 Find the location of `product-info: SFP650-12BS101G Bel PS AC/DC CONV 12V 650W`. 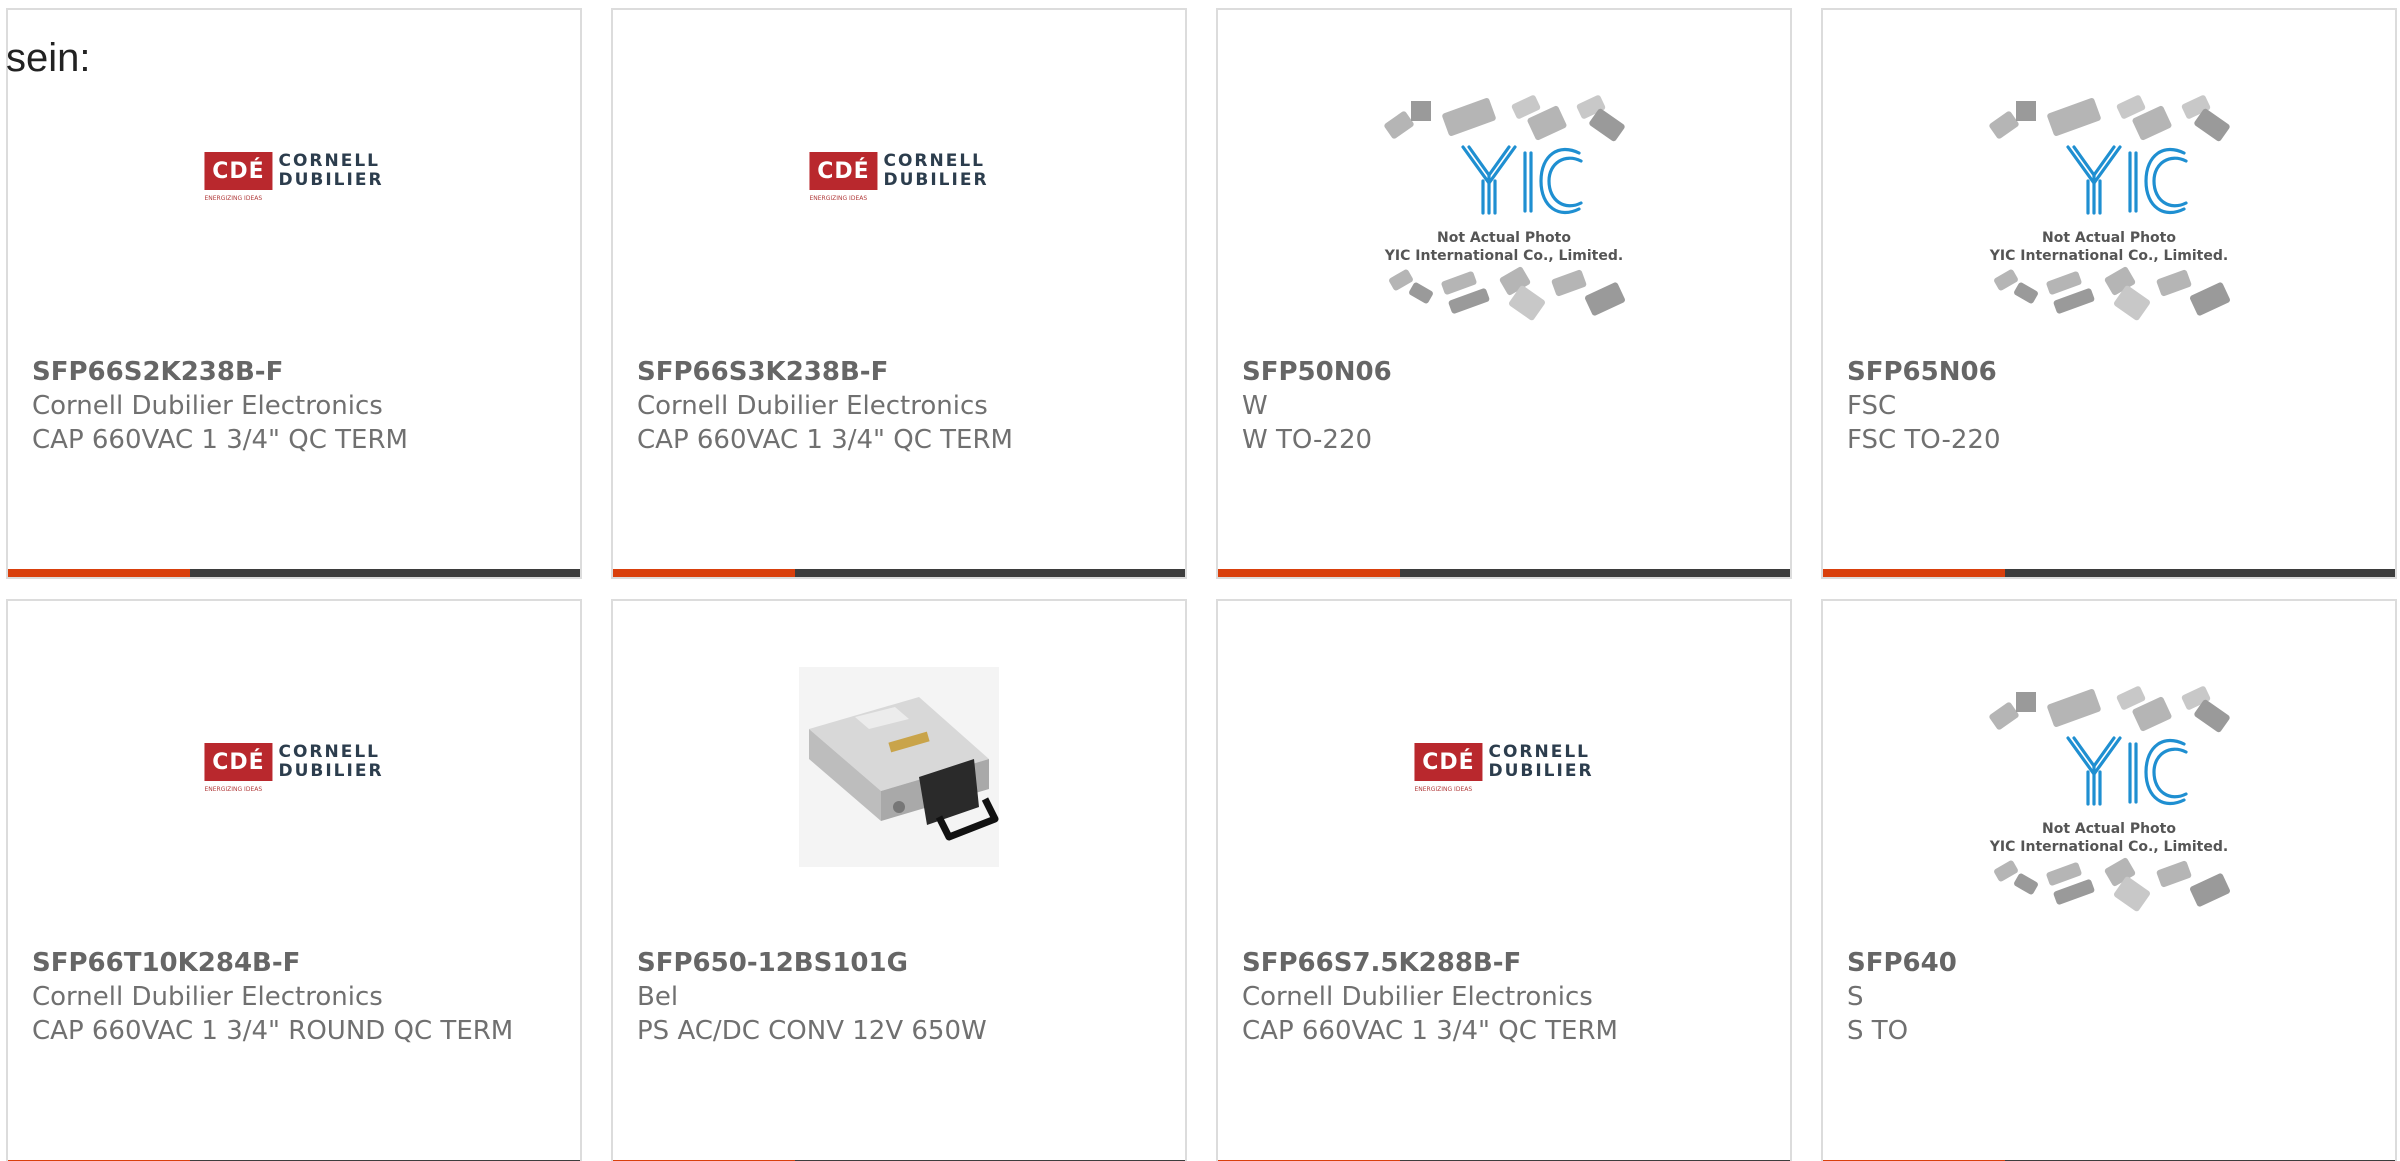

product-info: SFP650-12BS101G Bel PS AC/DC CONV 12V 650W is located at coordinates (899, 997).